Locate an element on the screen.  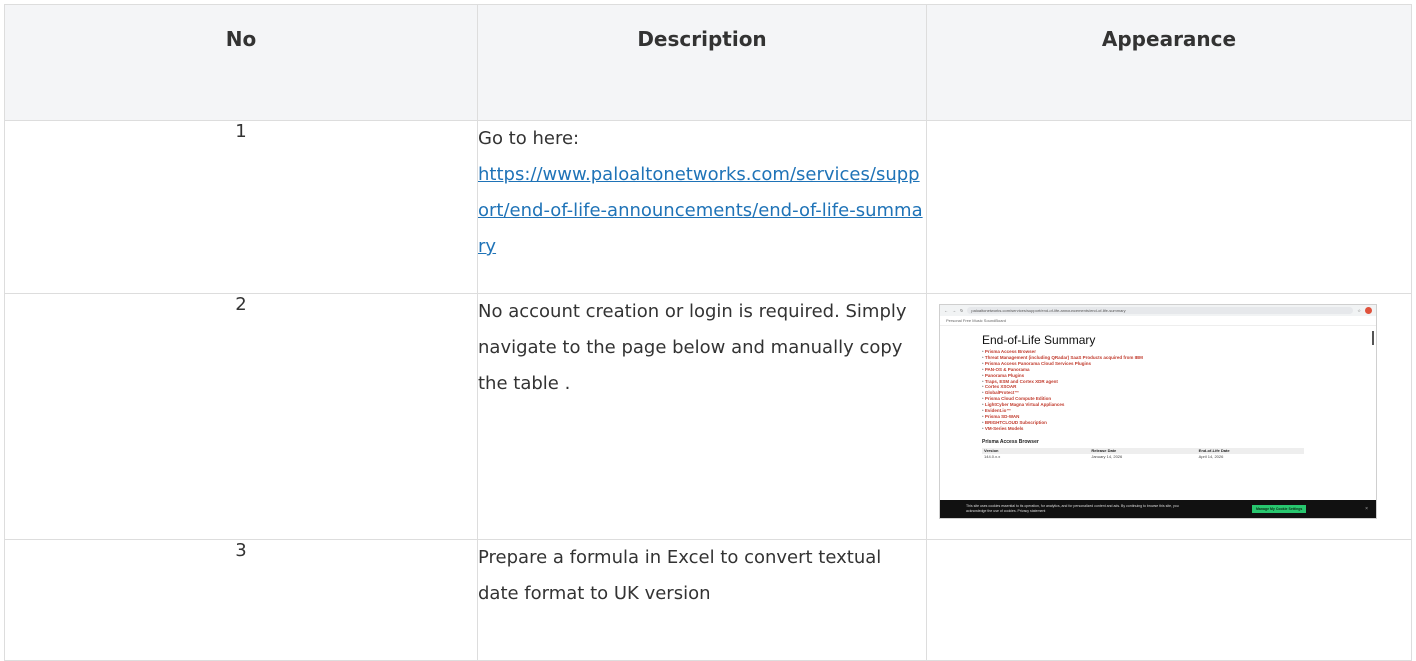
close-icon: × is located at coordinates (1366, 509).